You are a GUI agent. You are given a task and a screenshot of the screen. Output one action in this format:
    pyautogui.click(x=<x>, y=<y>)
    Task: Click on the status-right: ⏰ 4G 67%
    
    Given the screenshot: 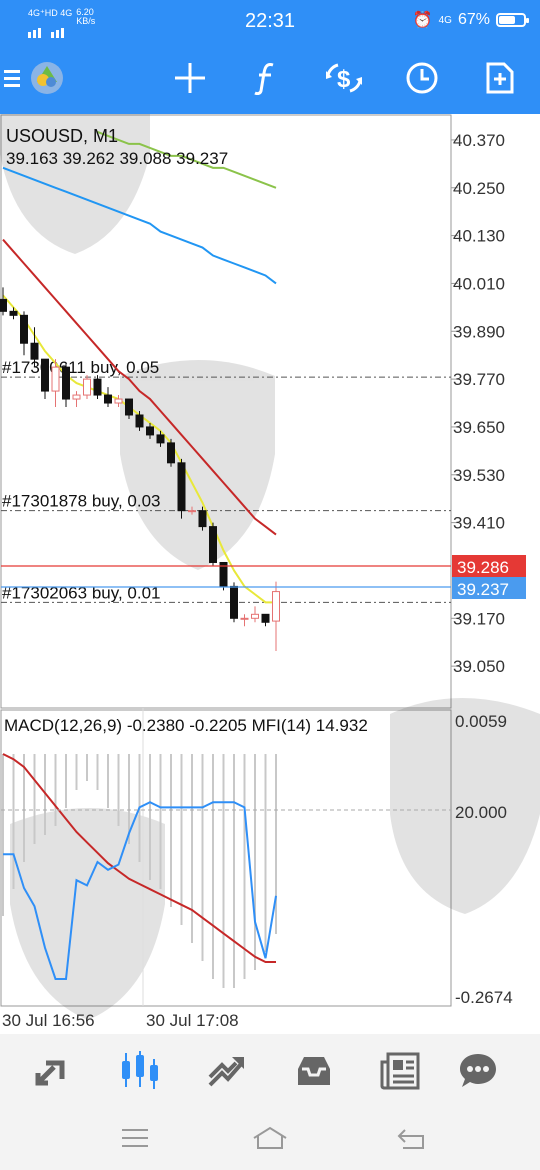 What is the action you would take?
    pyautogui.click(x=470, y=20)
    